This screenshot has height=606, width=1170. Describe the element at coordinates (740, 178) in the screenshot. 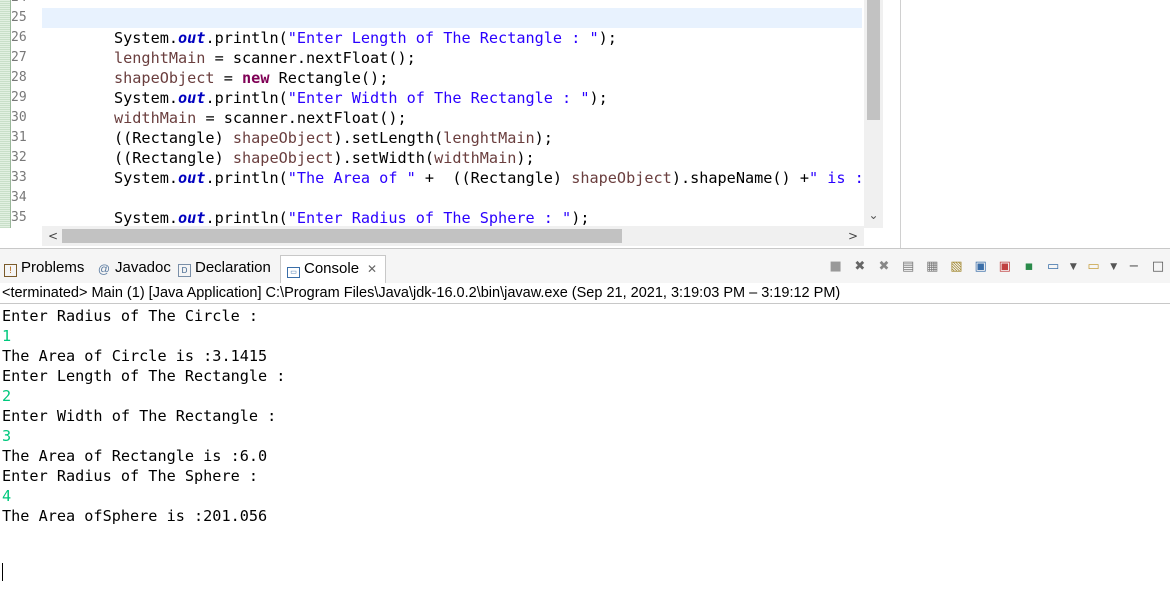

I see `code-token: ).shapeName() +` at that location.